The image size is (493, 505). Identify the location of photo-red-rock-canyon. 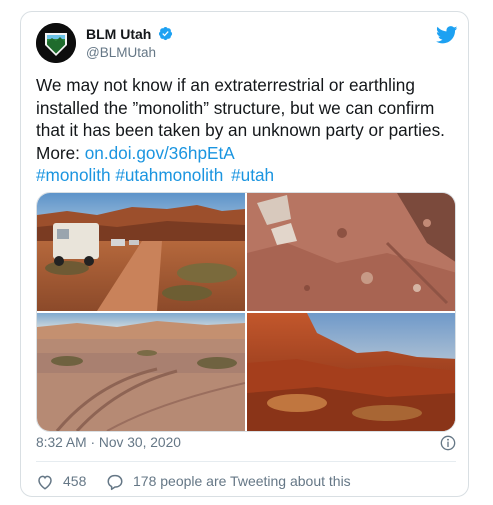
(351, 372).